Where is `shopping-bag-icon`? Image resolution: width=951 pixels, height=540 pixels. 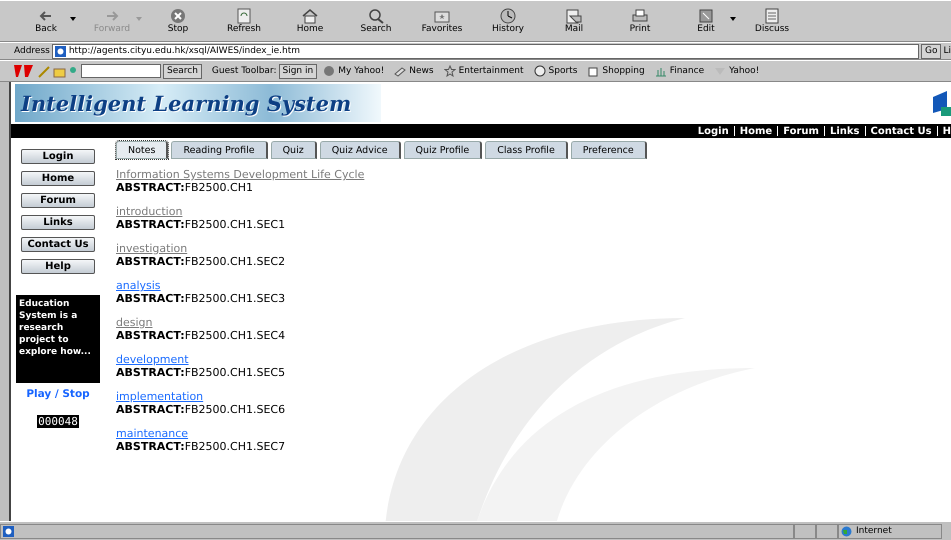
shopping-bag-icon is located at coordinates (593, 71).